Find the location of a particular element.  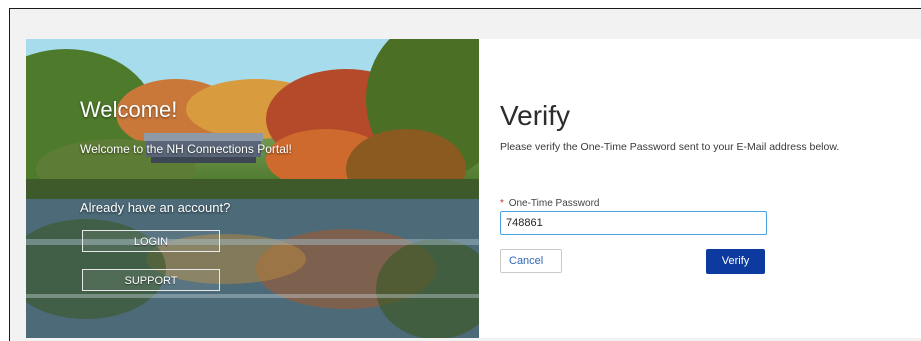

login-button: LOGIN is located at coordinates (151, 241).